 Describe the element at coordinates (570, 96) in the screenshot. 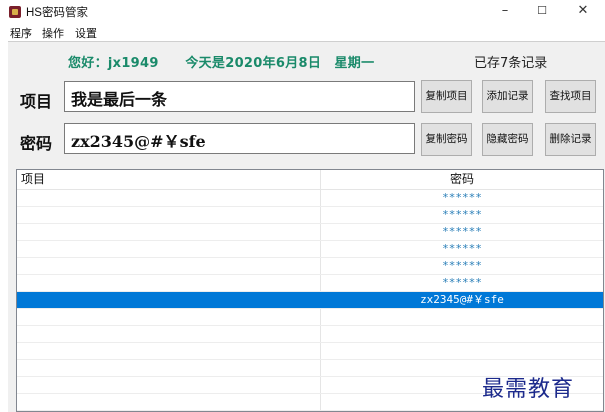

I see `find-item-button: 查找项目` at that location.